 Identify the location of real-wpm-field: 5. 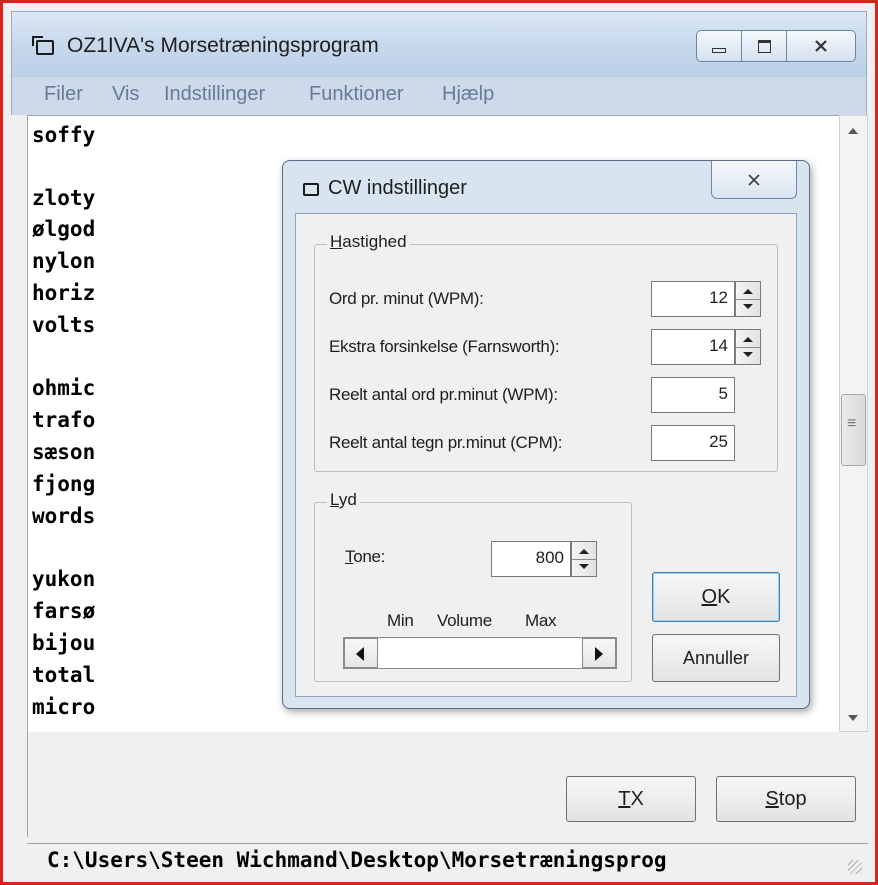
(693, 395).